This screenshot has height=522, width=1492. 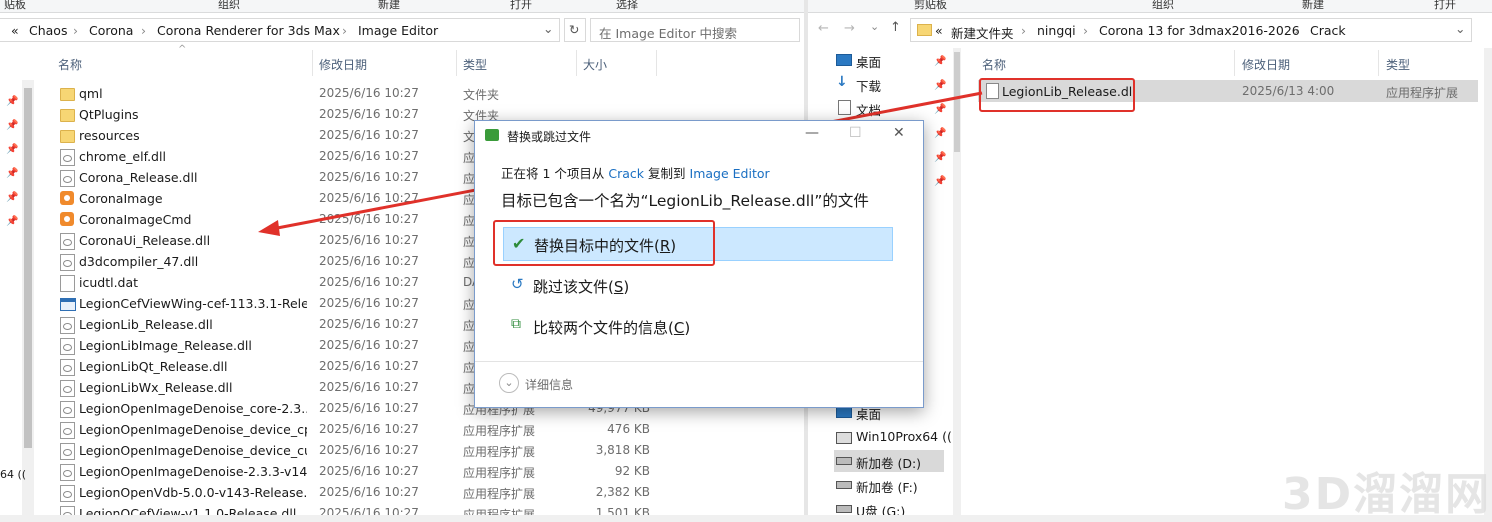 I want to click on file-type: 应用程序扩展, so click(x=1422, y=93).